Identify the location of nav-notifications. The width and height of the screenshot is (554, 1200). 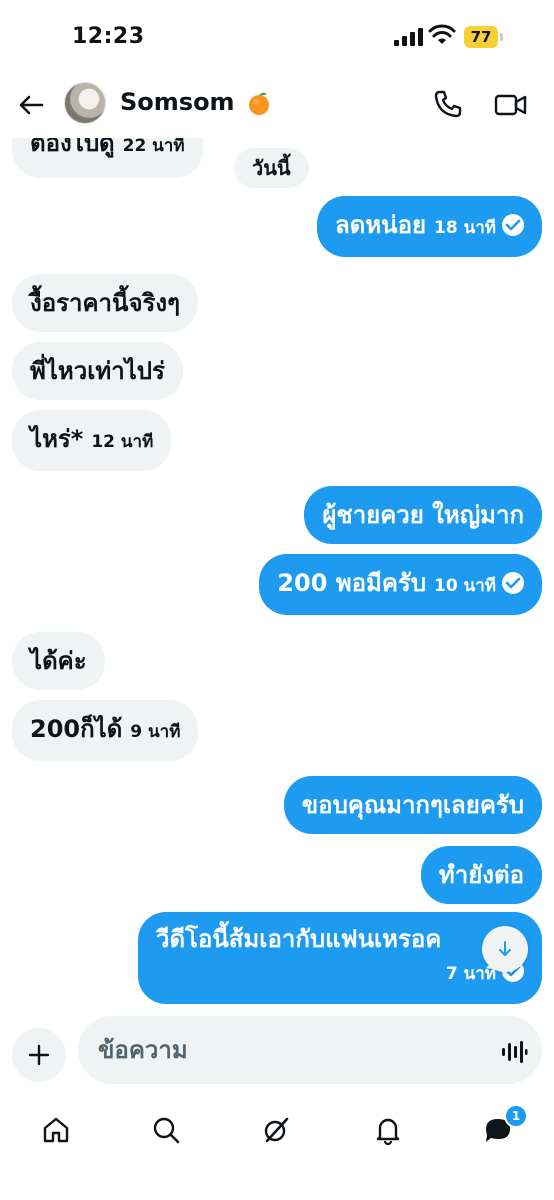
(388, 1130).